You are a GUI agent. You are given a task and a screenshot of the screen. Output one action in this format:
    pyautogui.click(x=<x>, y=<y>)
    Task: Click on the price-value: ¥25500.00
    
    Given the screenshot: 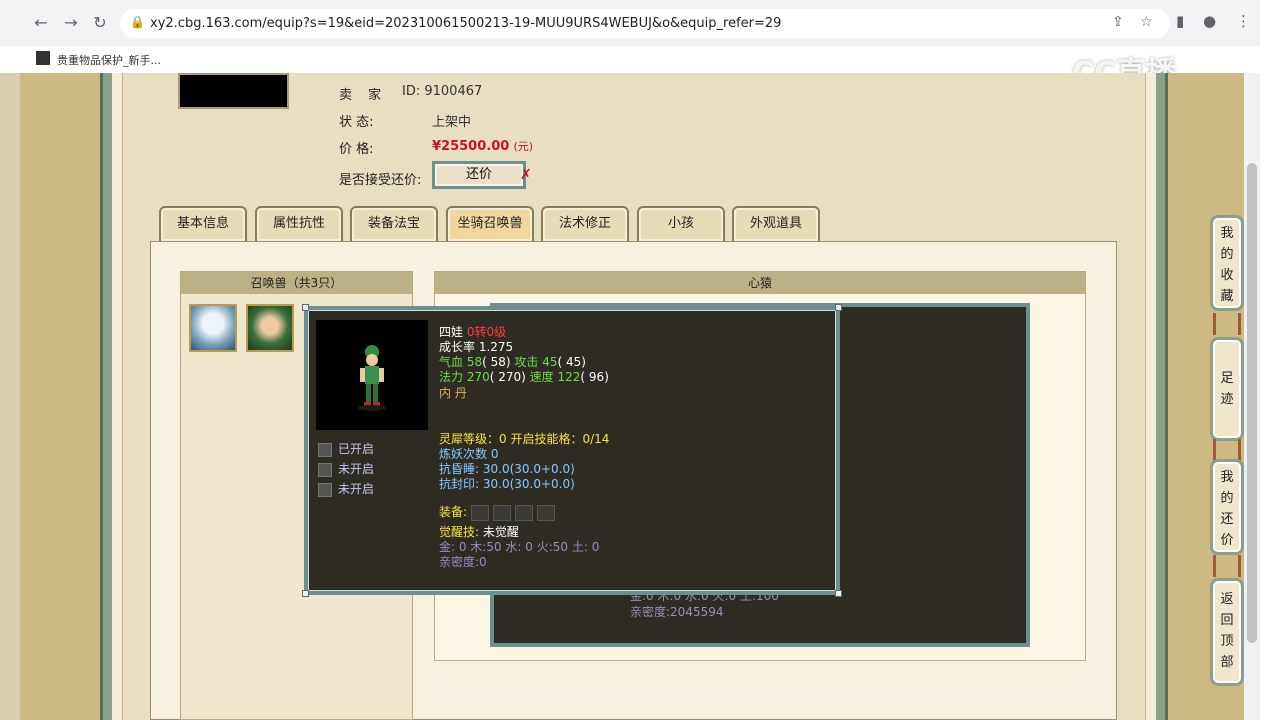 What is the action you would take?
    pyautogui.click(x=471, y=146)
    